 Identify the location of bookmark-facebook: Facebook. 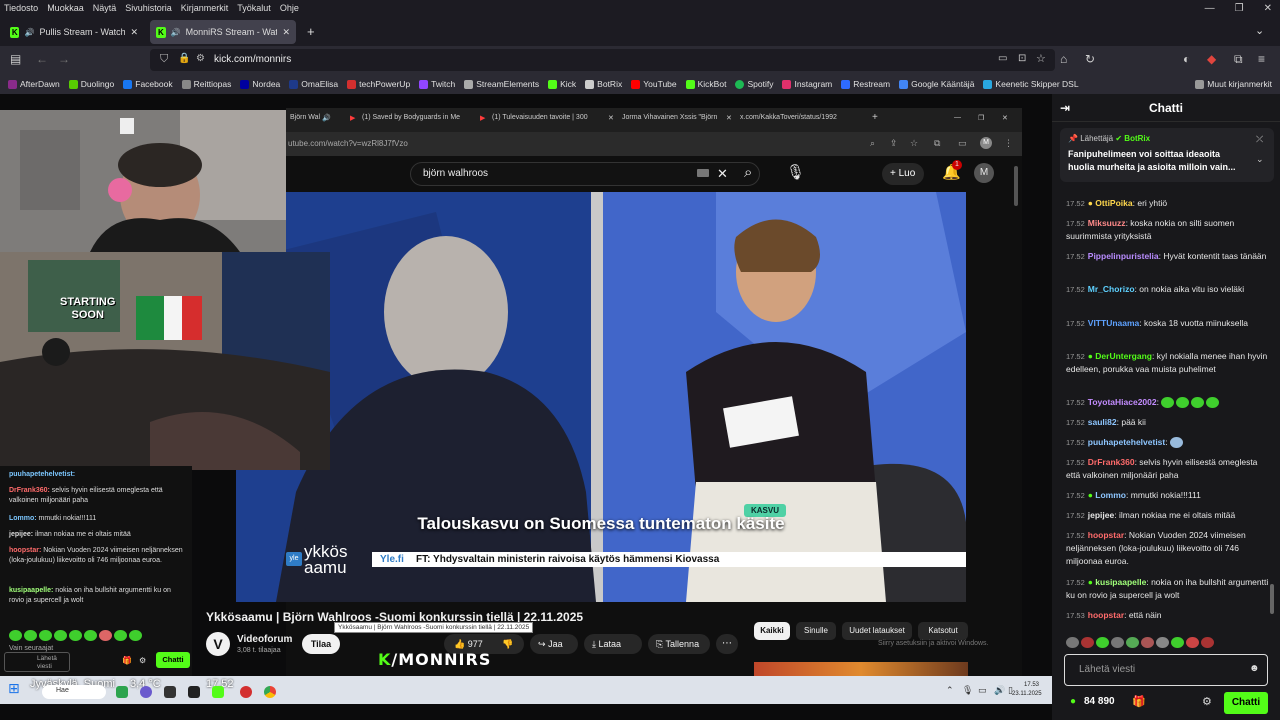
(148, 84).